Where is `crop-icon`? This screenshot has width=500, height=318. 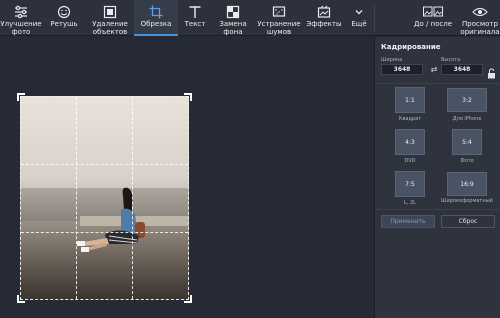 crop-icon is located at coordinates (156, 11).